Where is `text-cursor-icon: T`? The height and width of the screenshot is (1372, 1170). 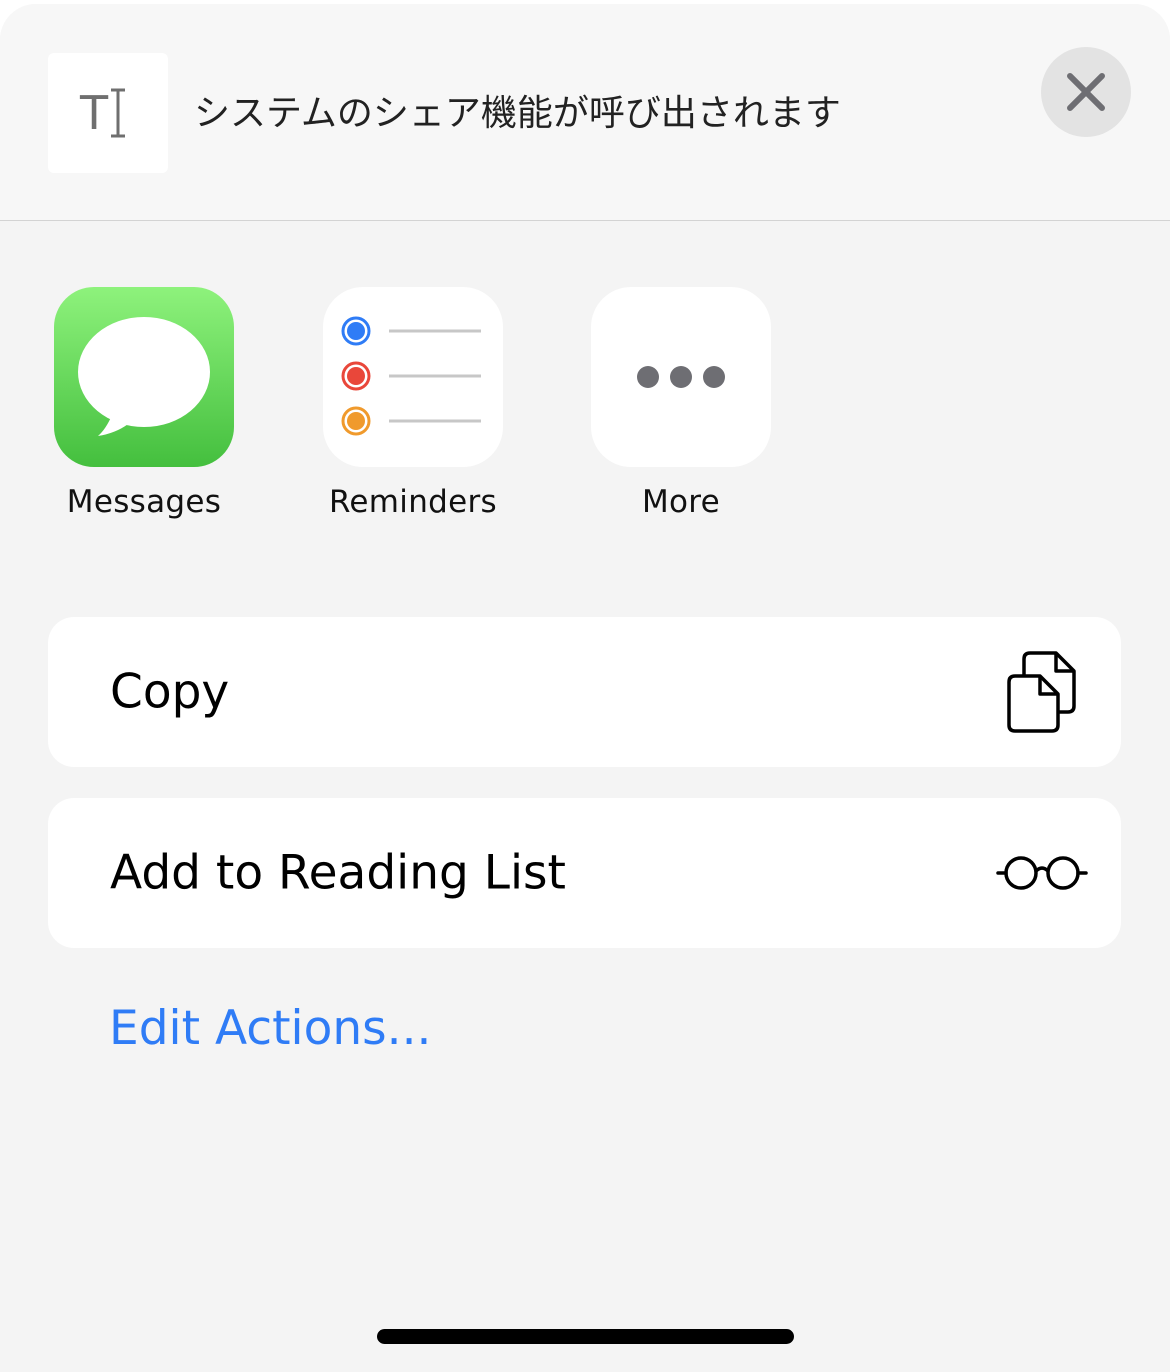 text-cursor-icon: T is located at coordinates (102, 113).